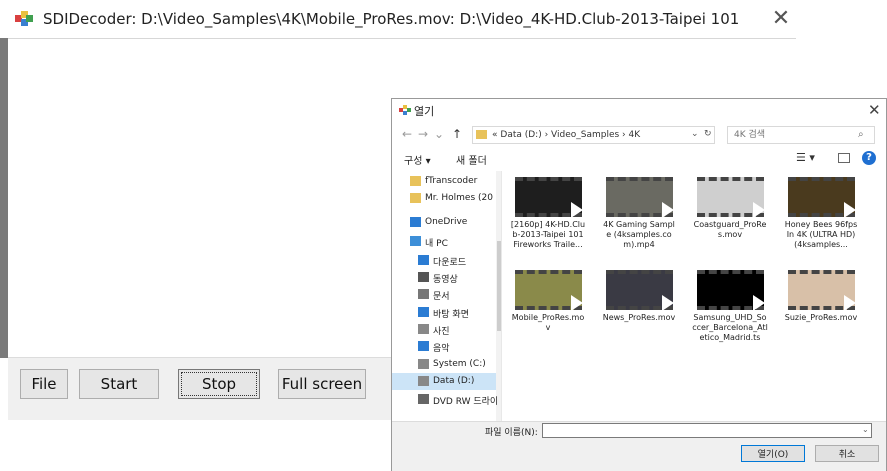 The width and height of the screenshot is (887, 471). I want to click on sidebar-item-label: fTranscoder, so click(451, 181).